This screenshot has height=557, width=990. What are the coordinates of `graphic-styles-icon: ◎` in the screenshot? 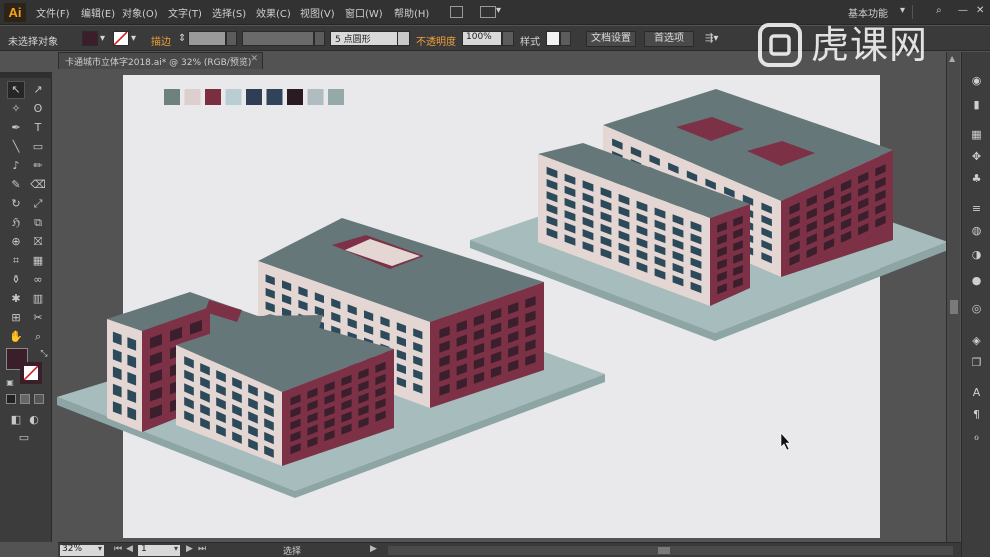 It's located at (976, 309).